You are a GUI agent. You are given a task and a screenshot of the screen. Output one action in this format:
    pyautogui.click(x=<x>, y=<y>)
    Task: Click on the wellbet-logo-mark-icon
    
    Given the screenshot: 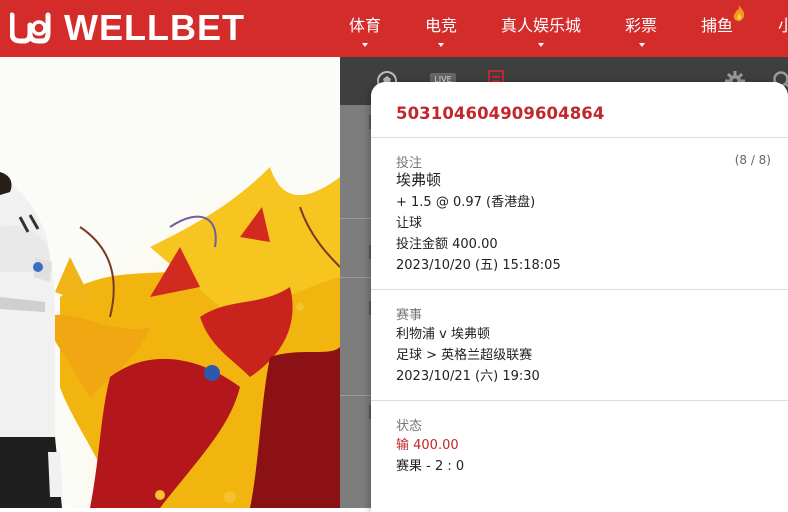 What is the action you would take?
    pyautogui.click(x=35, y=28)
    